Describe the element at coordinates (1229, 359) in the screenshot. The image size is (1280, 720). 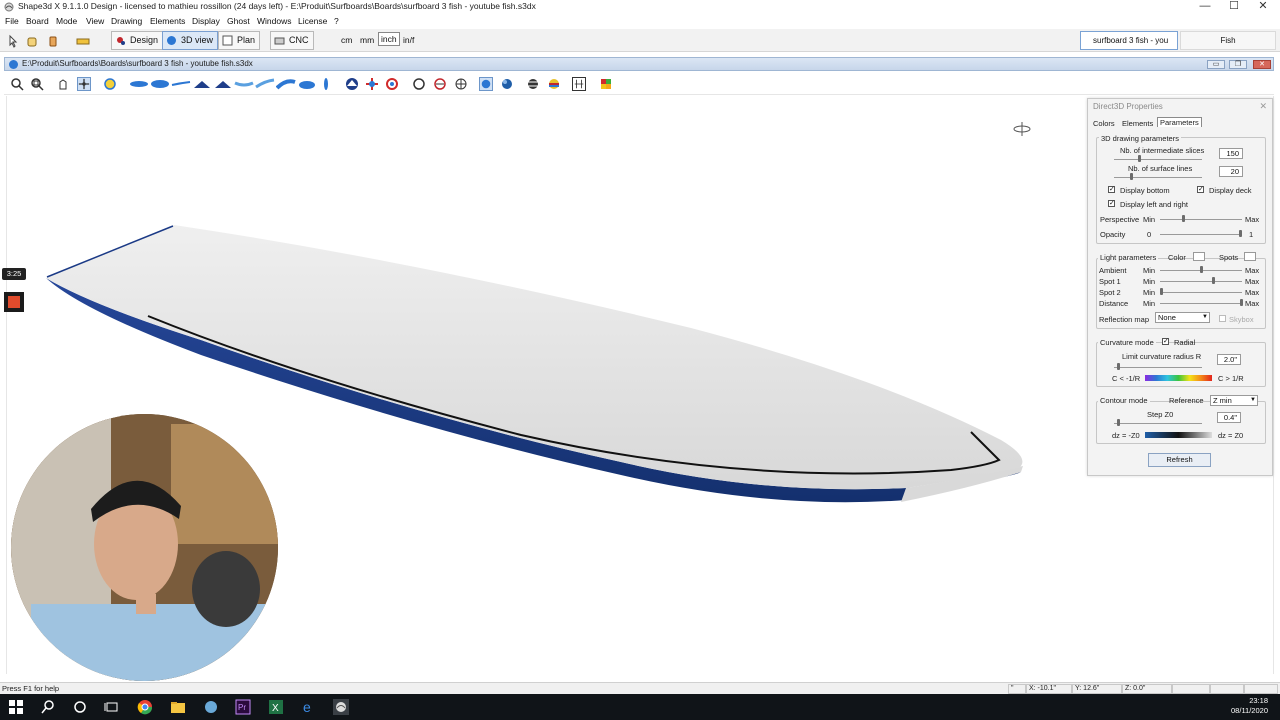
I see `curvature-radius-field: 2.0"` at that location.